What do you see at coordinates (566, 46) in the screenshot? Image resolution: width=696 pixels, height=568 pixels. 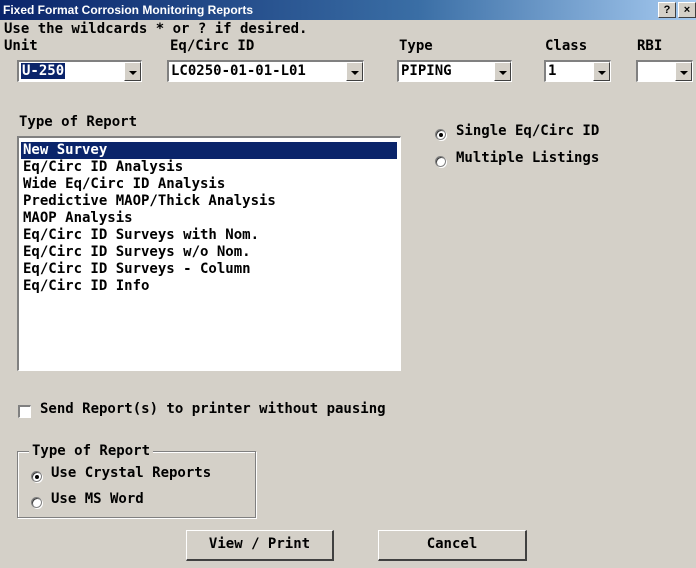 I see `class-label: Class` at bounding box center [566, 46].